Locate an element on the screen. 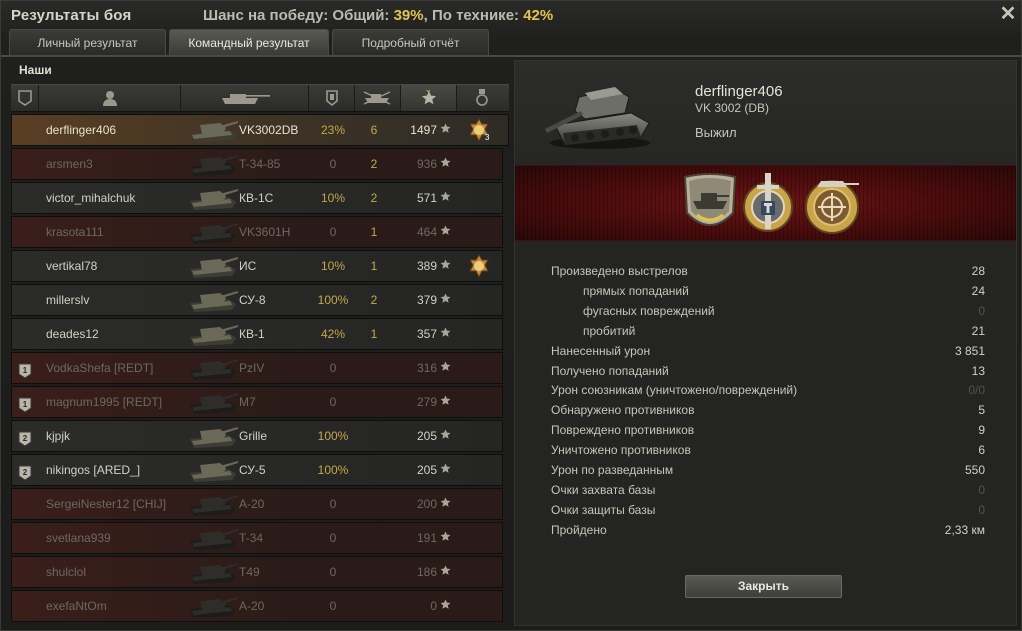  xp-value: 464 is located at coordinates (426, 232).